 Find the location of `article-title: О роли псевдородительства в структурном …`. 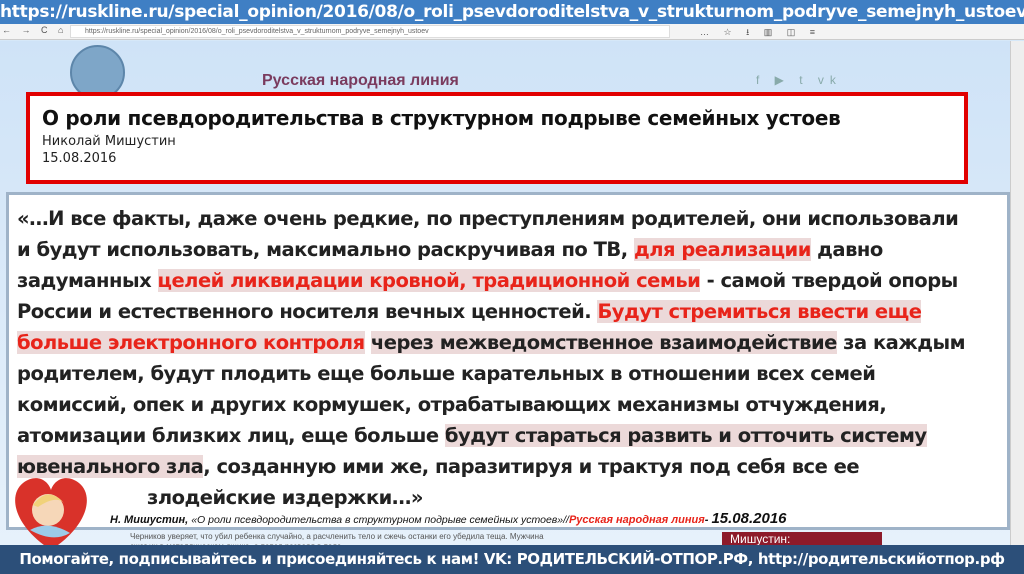

article-title: О роли псевдородительства в структурном … is located at coordinates (441, 118).